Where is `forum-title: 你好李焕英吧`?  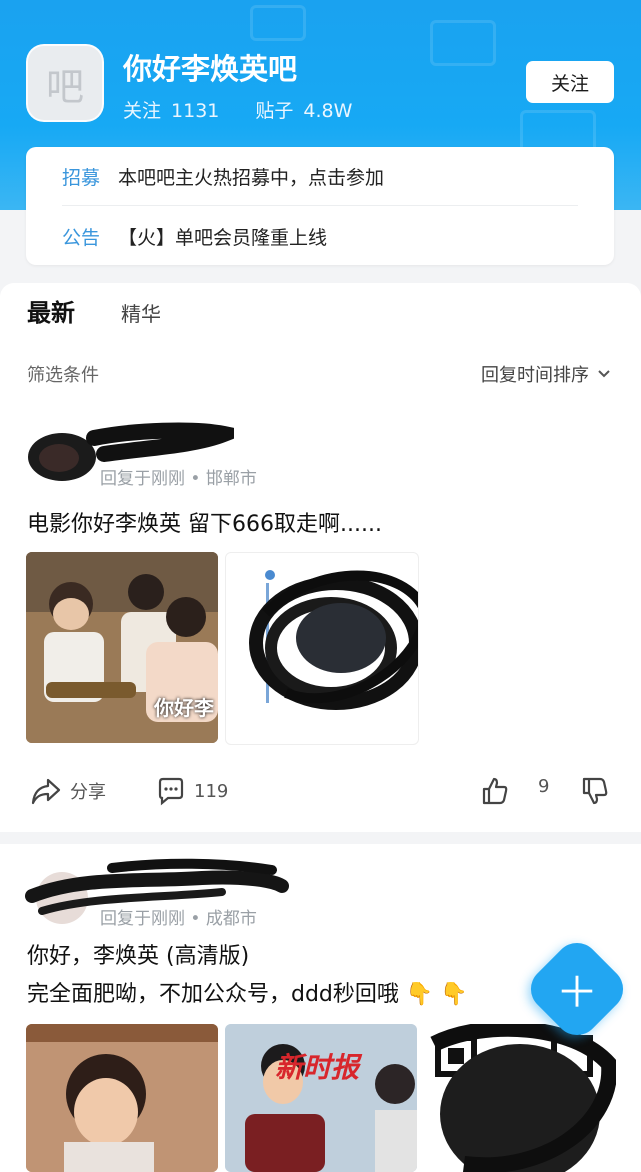 forum-title: 你好李焕英吧 is located at coordinates (210, 69).